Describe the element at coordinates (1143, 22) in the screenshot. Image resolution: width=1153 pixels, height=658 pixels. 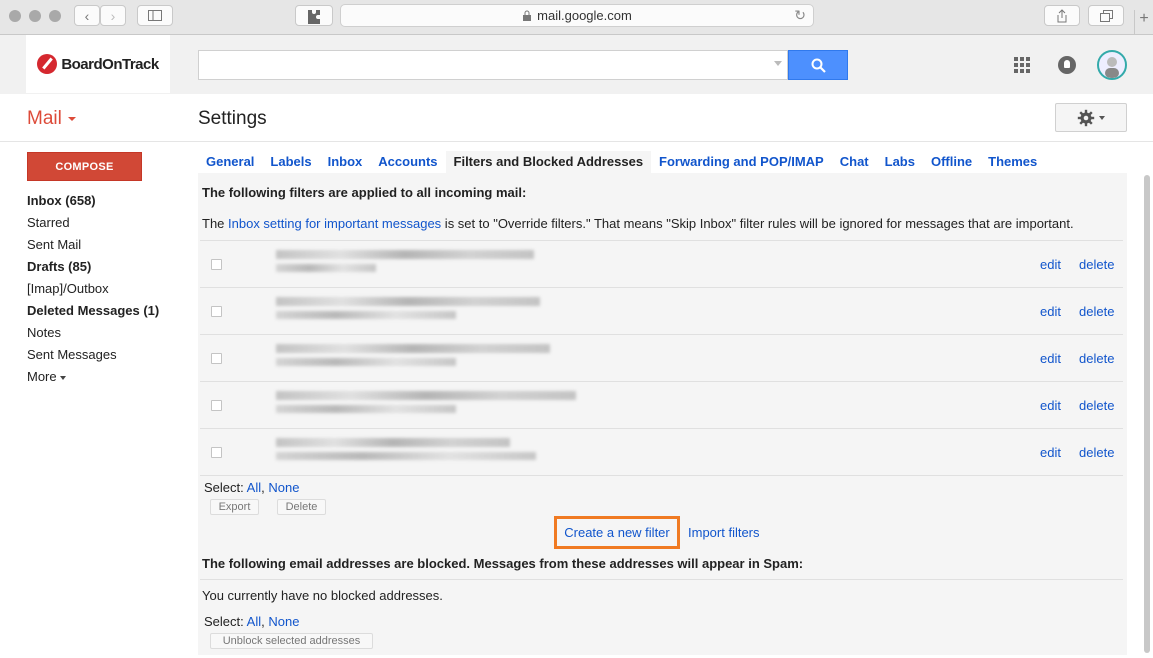
I see `new-tab-icon: +` at that location.